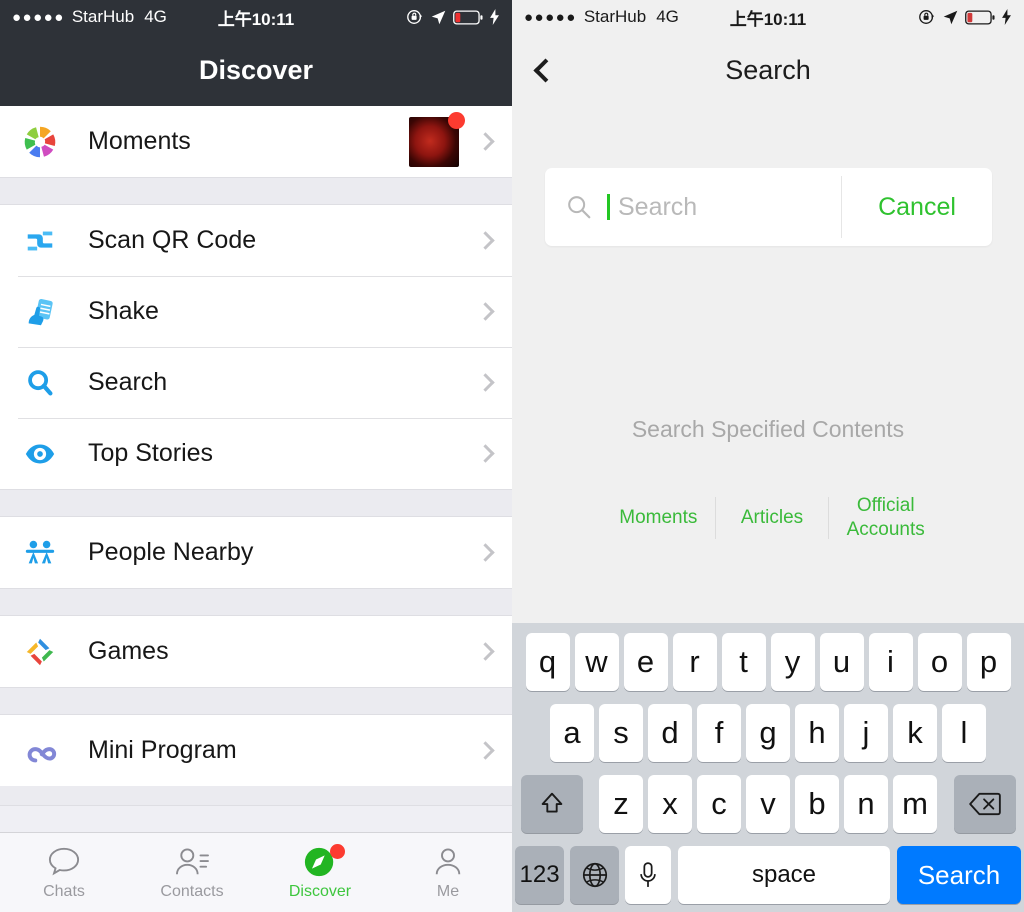 The image size is (1024, 912). I want to click on key-d: d, so click(670, 733).